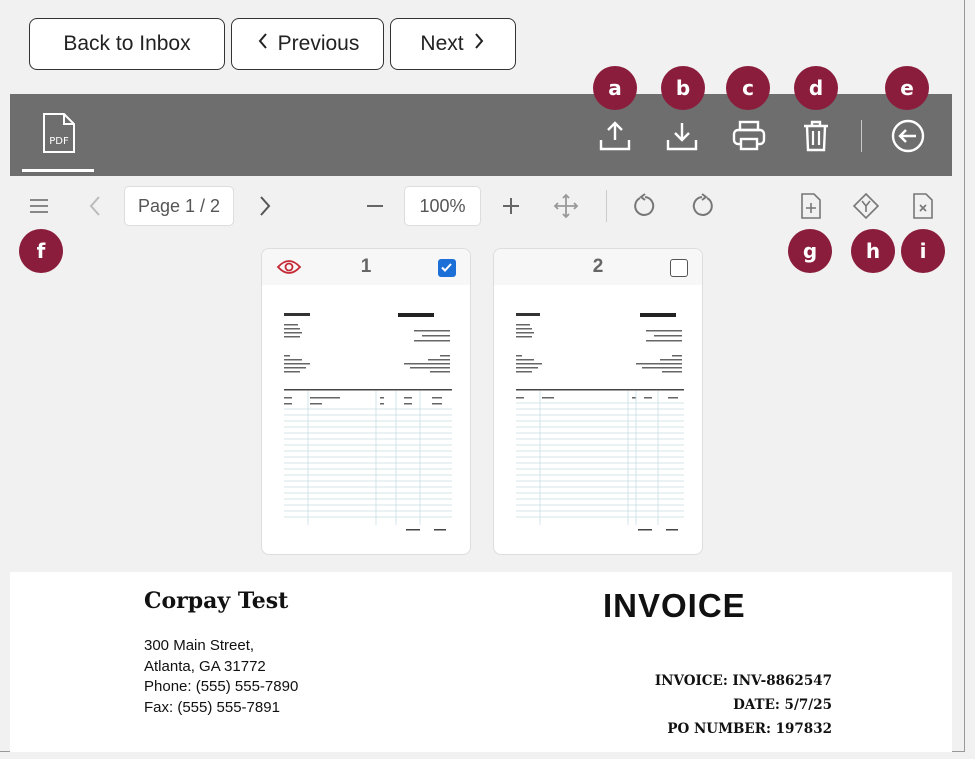 The image size is (975, 759). I want to click on delete-page-icon, so click(923, 206).